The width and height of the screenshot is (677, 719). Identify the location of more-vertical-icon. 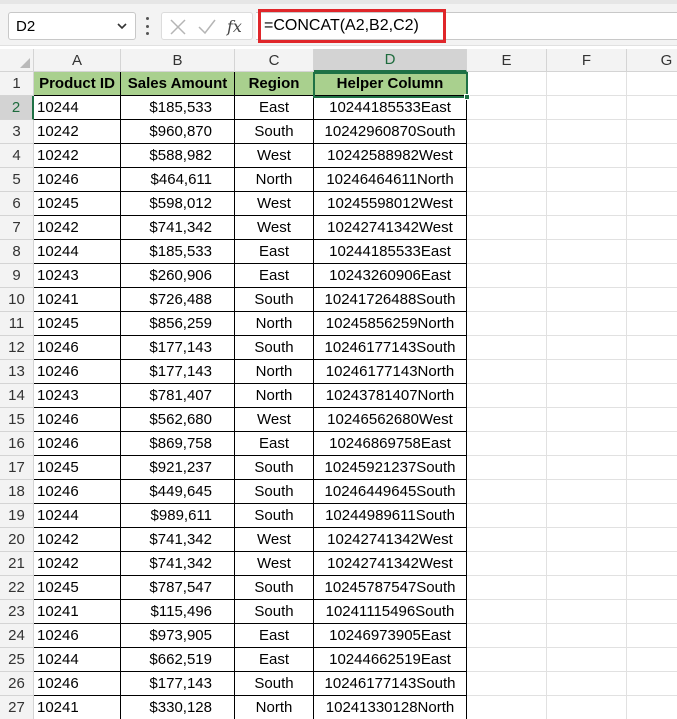
(147, 26).